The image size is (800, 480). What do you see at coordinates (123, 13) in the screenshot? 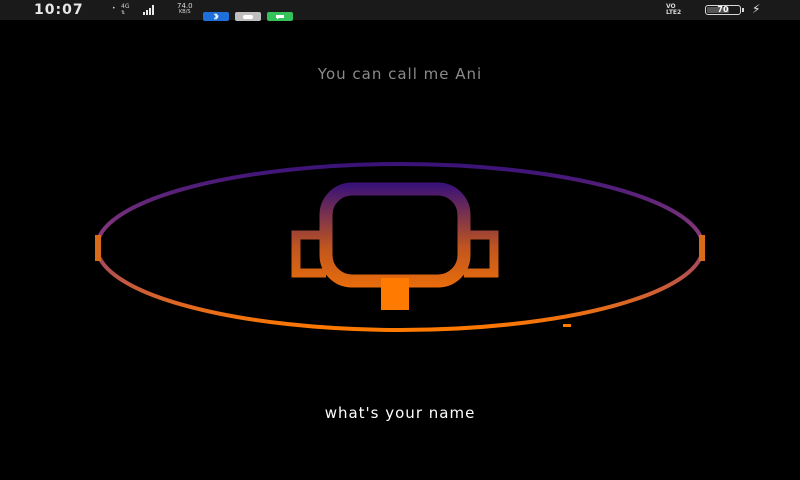
I see `data-arrows-icon: ⇅` at bounding box center [123, 13].